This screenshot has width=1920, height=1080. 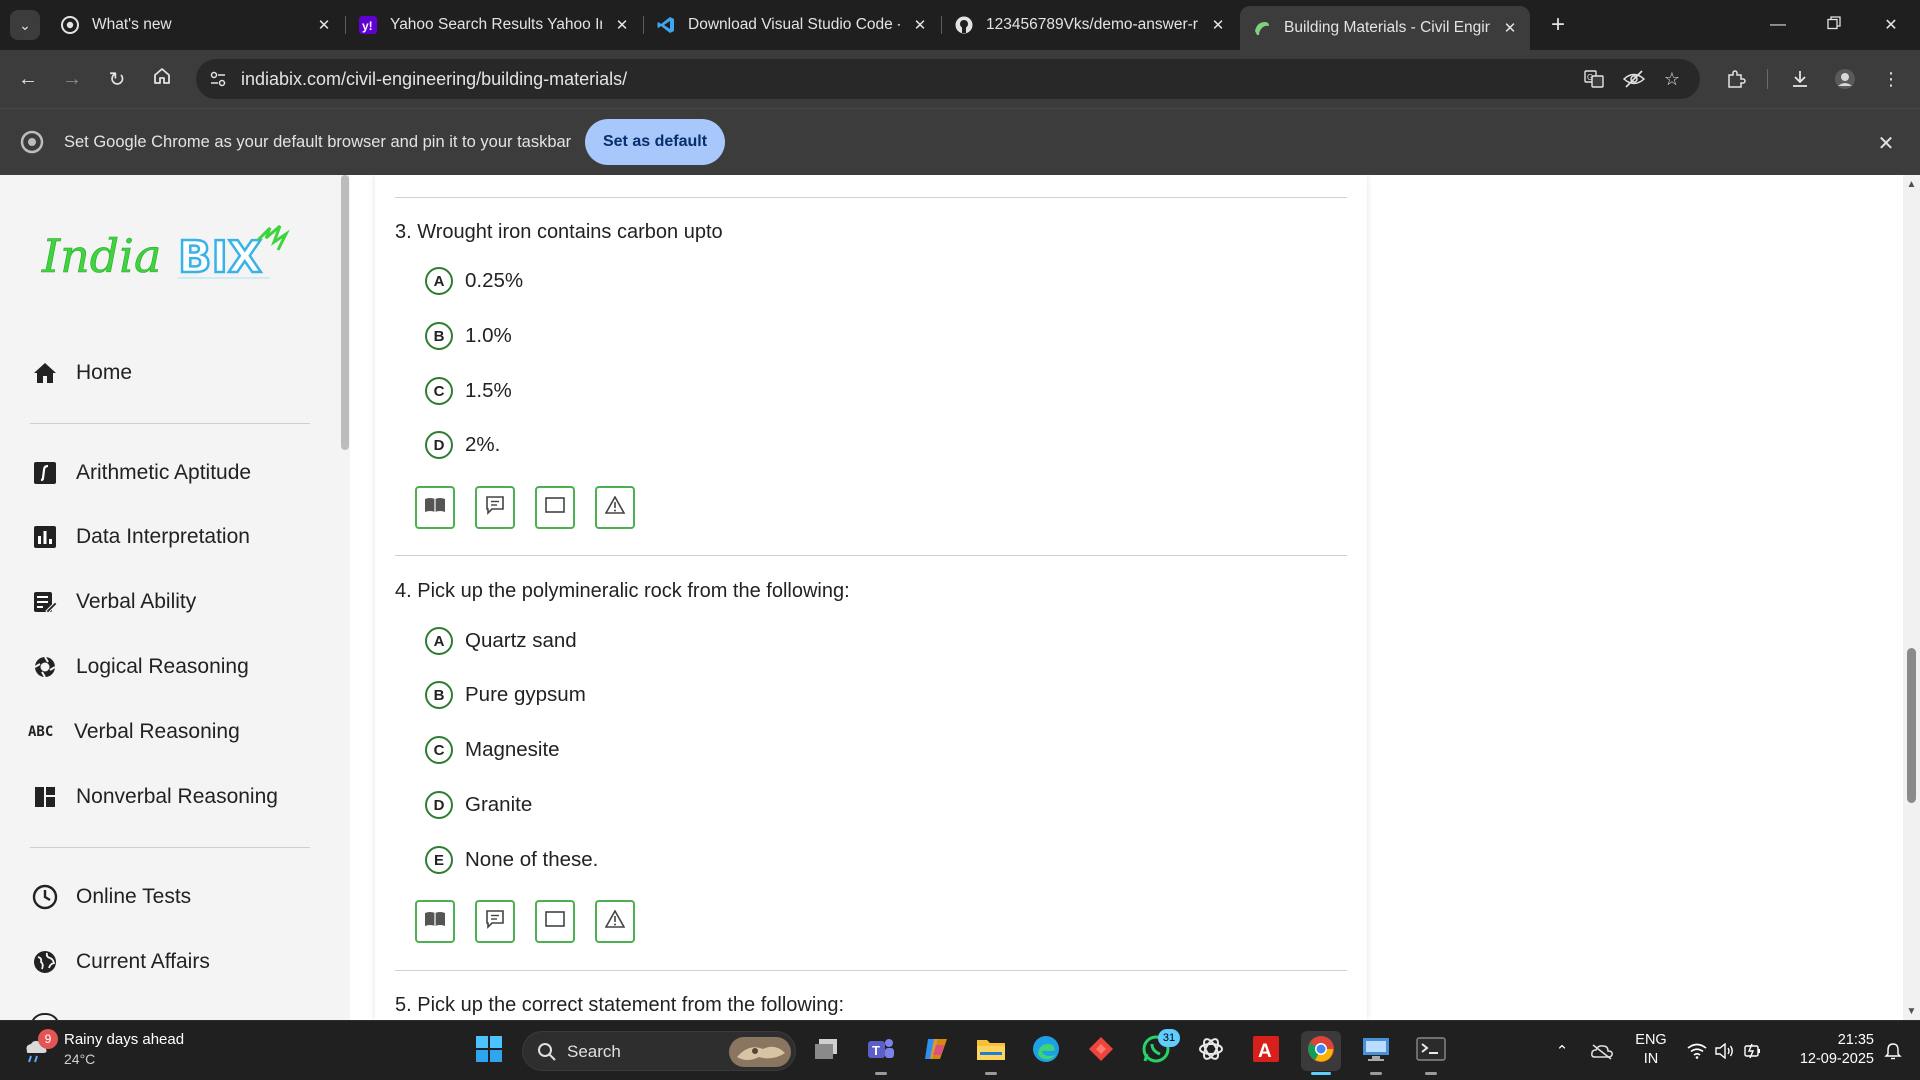 I want to click on close-infobar-icon: ✕, so click(x=1886, y=143).